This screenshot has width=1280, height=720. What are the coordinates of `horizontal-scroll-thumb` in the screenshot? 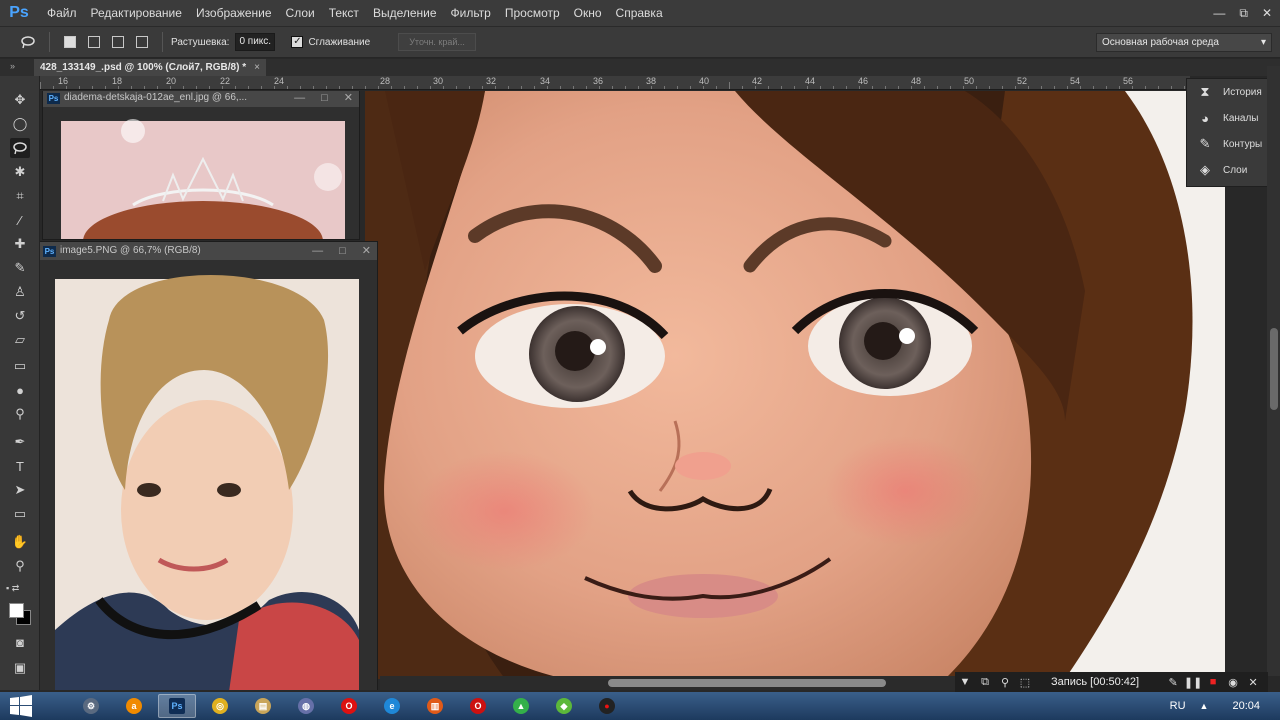 It's located at (747, 683).